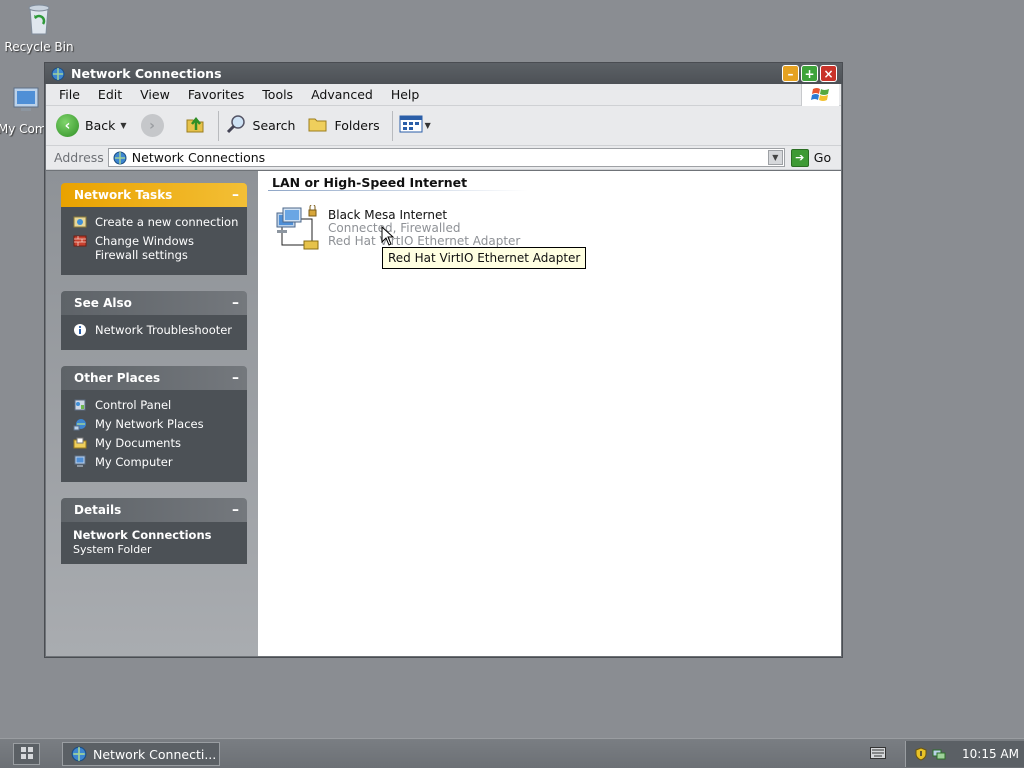  I want to click on views-icon, so click(411, 125).